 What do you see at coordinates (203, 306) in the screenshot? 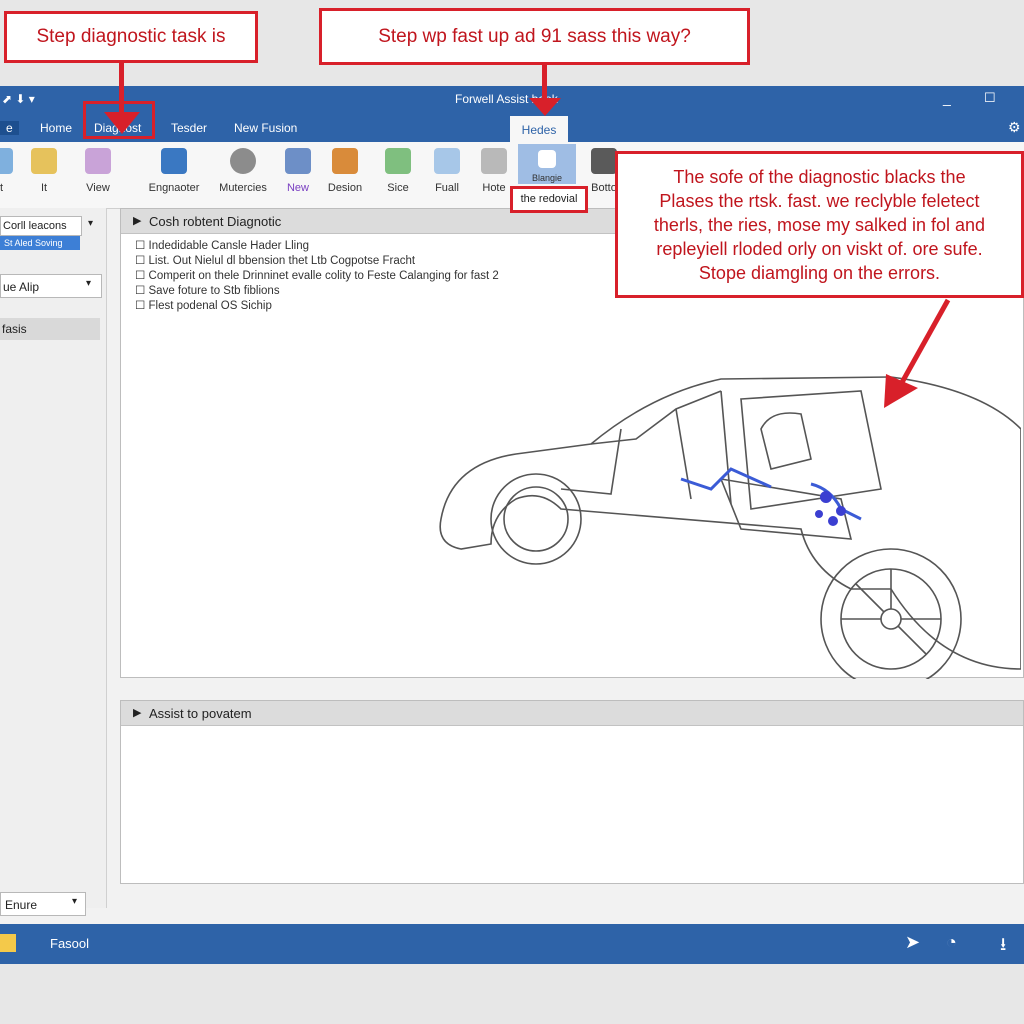
I see `list-item: ☐ Flest podenal OS Sichip` at bounding box center [203, 306].